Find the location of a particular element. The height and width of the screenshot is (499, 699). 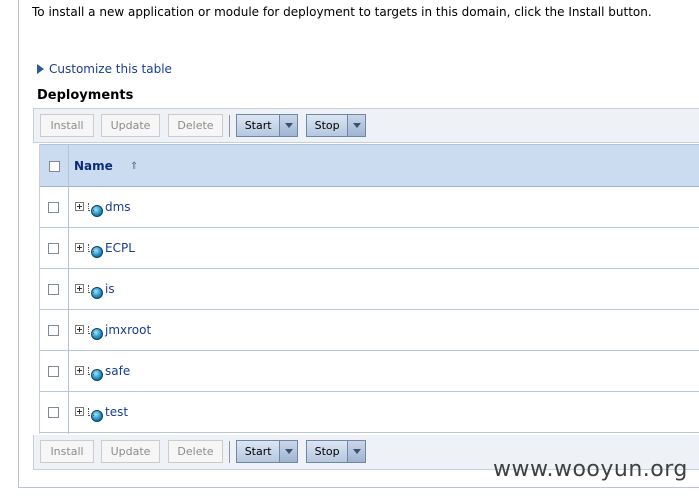

table-row: is is located at coordinates (369, 289).